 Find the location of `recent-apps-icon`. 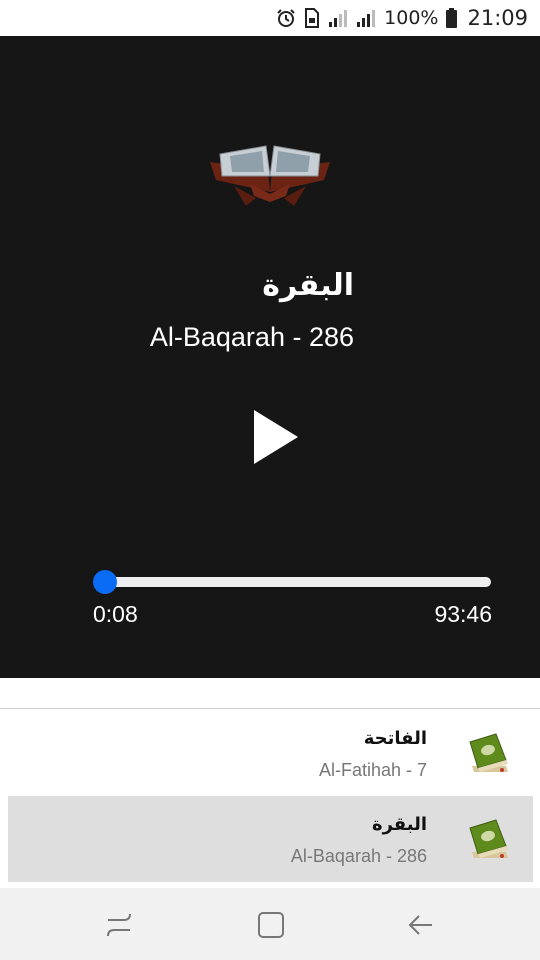

recent-apps-icon is located at coordinates (119, 925).